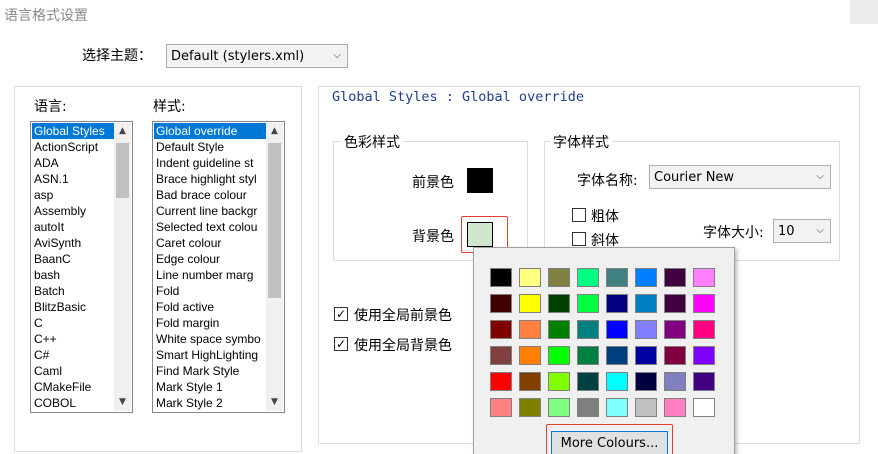  I want to click on list-item: Brace highlight styl, so click(210, 179).